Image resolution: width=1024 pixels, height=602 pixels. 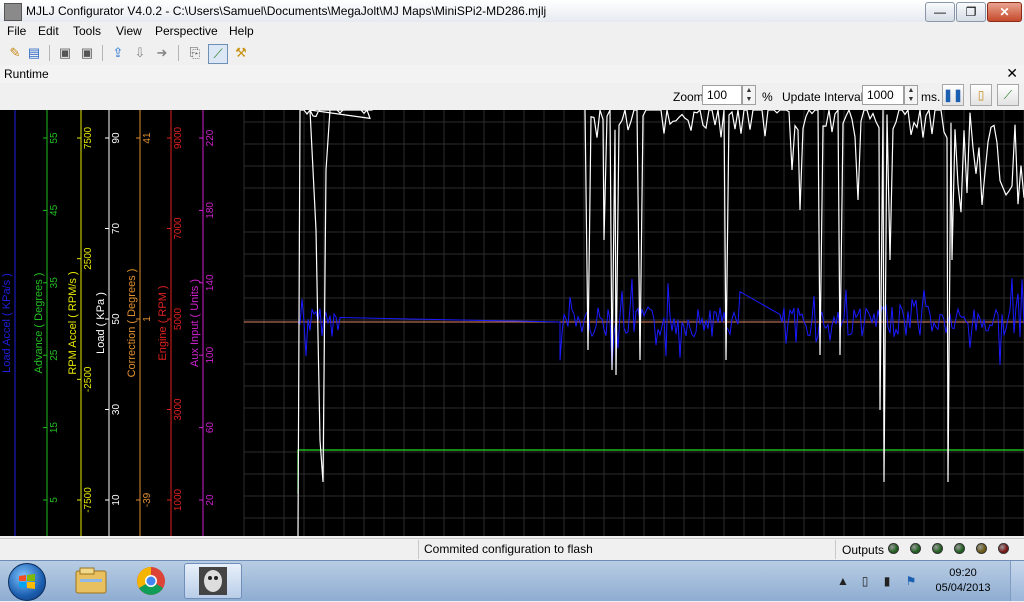 I want to click on network-icon: ▮, so click(x=887, y=581).